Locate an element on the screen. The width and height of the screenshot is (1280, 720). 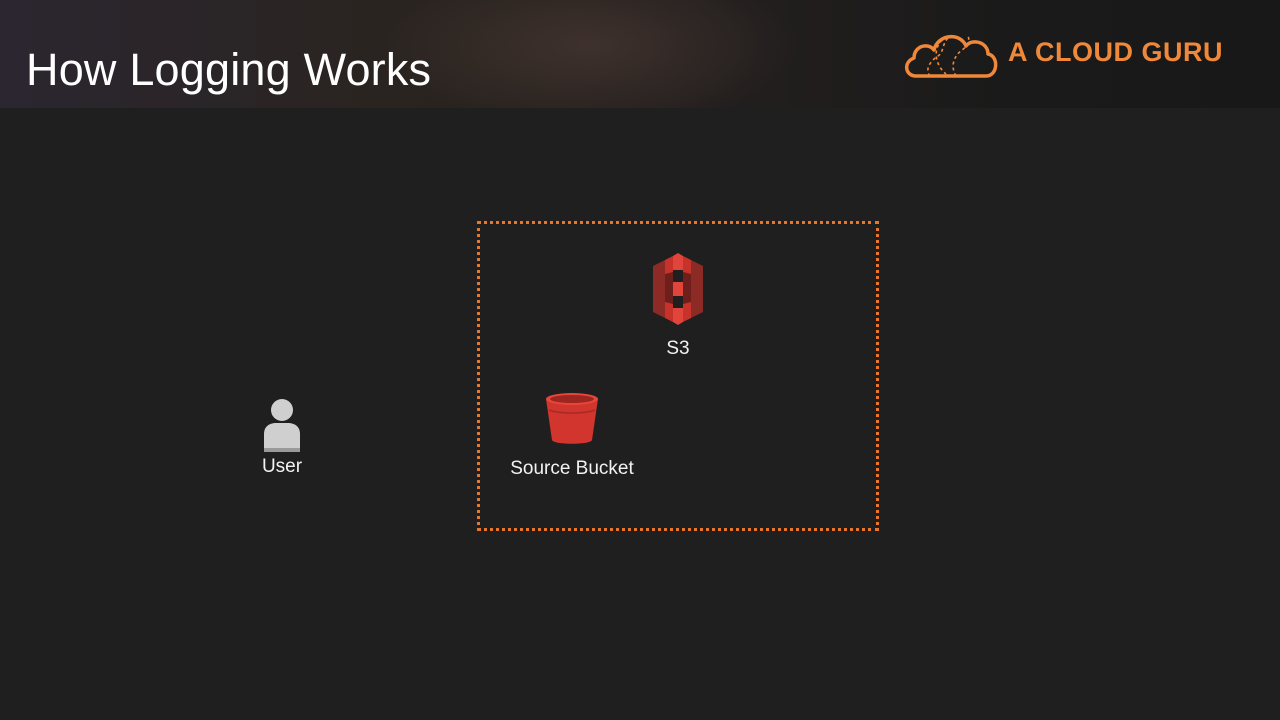
source-bucket-node: Source Bucket is located at coordinates (572, 435).